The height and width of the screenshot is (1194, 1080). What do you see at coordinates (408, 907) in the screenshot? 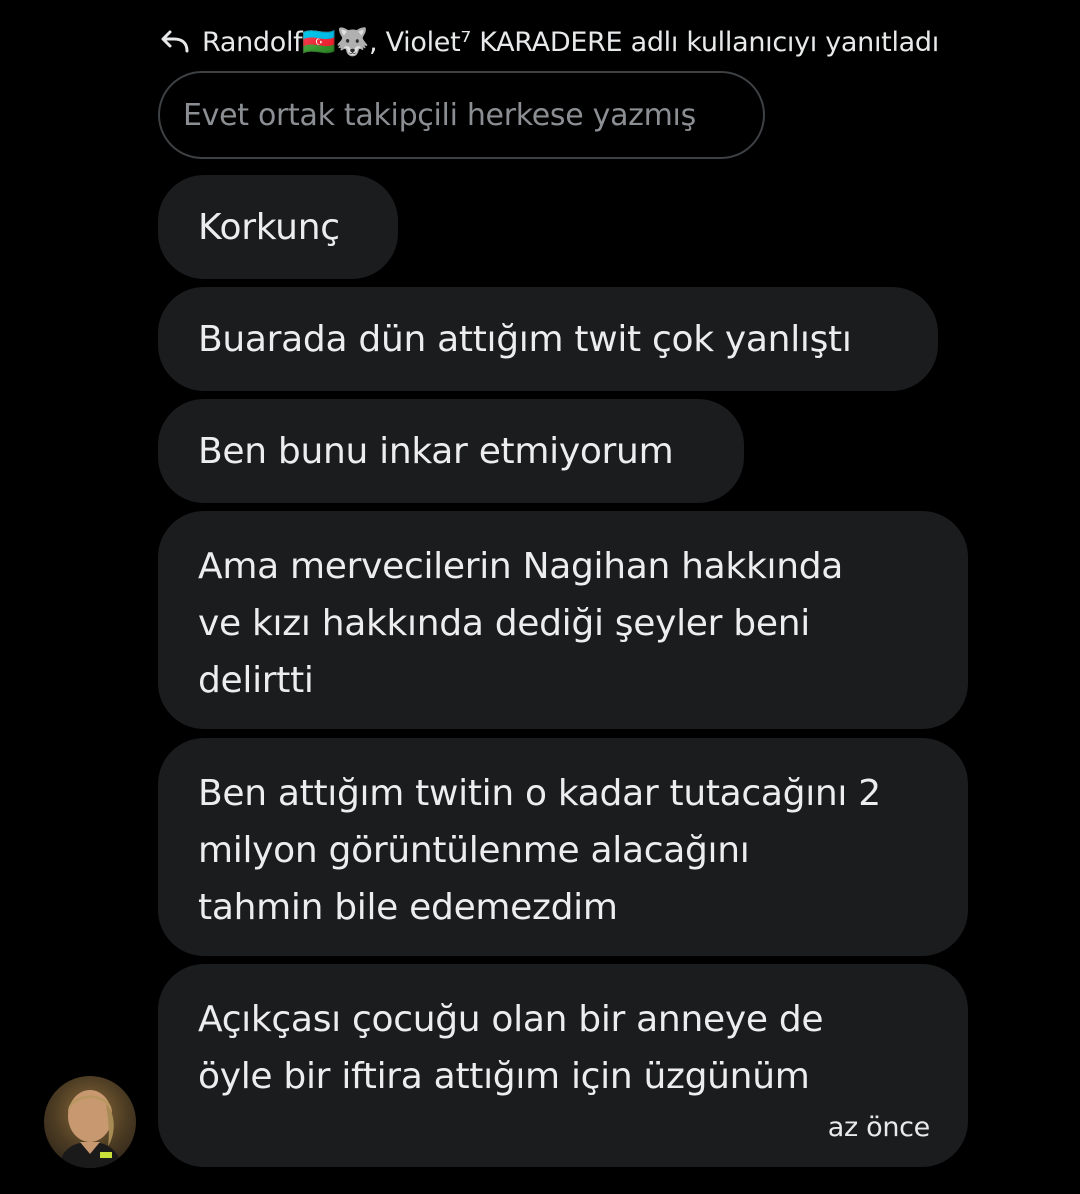
I see `message-text: tahmin bile edemezdim` at bounding box center [408, 907].